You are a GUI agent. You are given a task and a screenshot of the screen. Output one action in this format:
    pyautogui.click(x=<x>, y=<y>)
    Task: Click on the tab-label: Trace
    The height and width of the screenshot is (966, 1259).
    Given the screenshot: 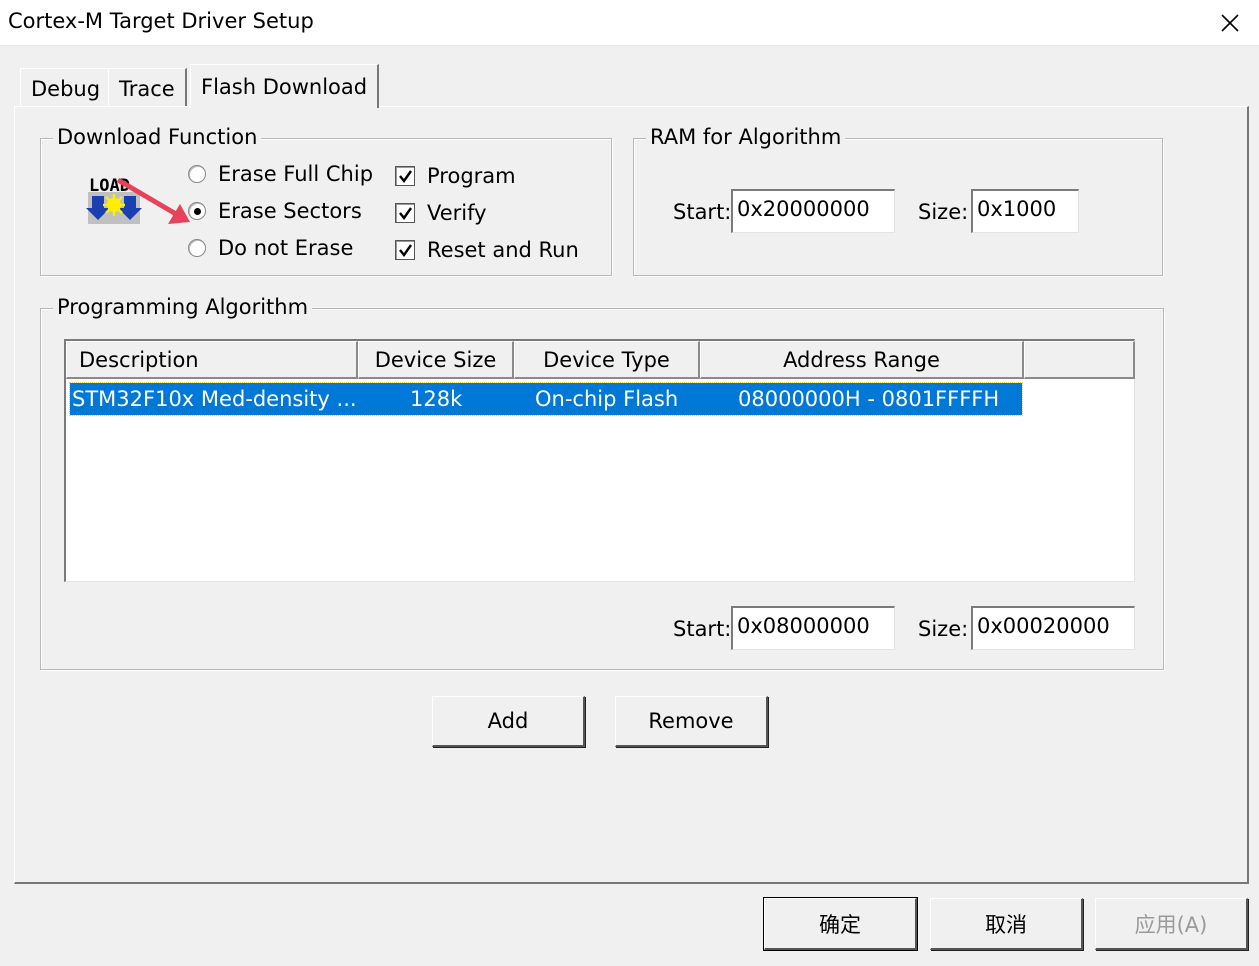 What is the action you would take?
    pyautogui.click(x=147, y=88)
    